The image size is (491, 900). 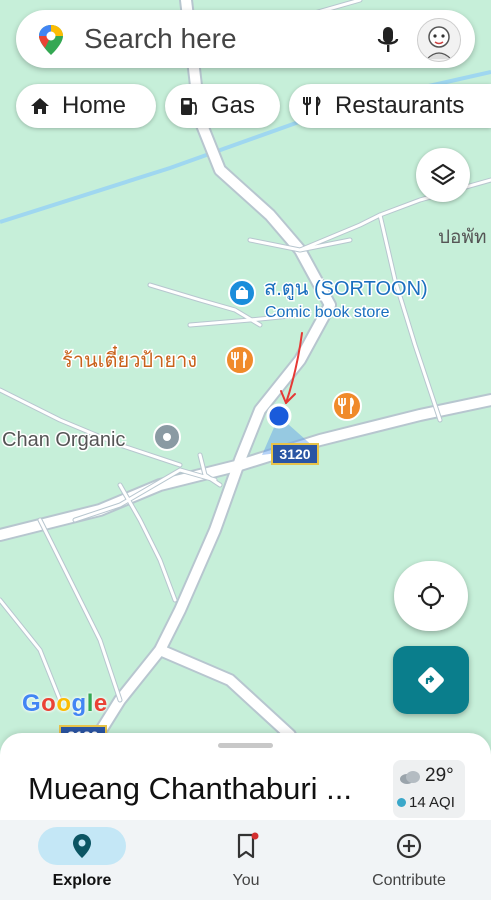 I want to click on nav-explore: Explore, so click(x=82, y=860).